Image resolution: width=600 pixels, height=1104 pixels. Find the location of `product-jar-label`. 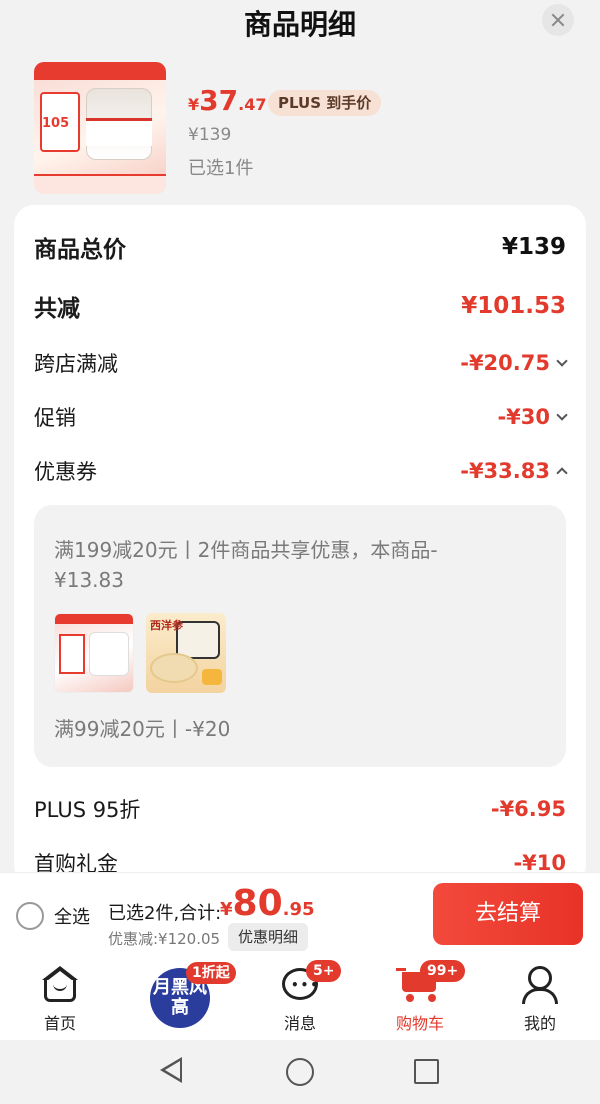

product-jar-label is located at coordinates (119, 132).